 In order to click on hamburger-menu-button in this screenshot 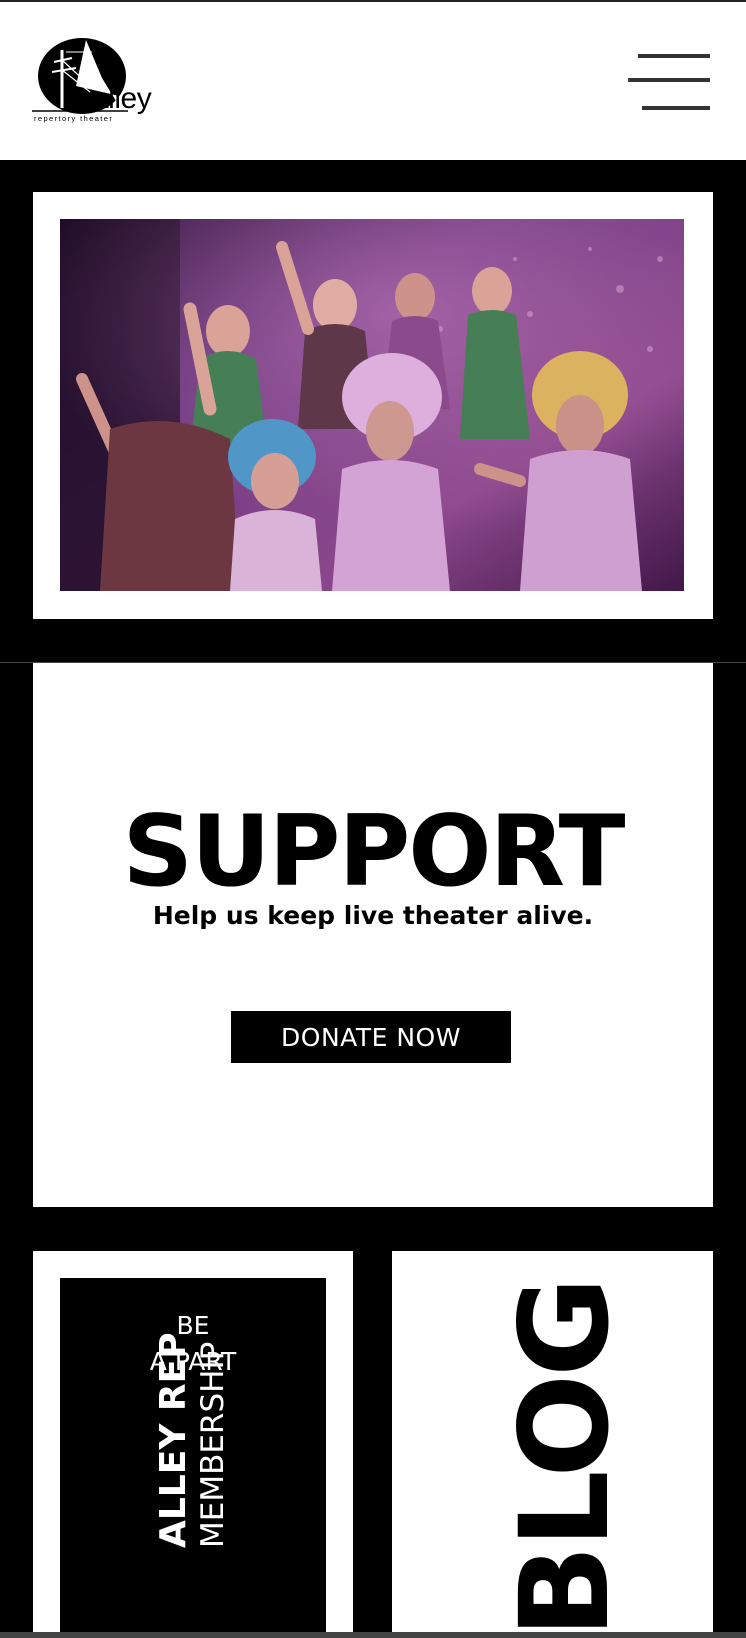, I will do `click(671, 82)`.